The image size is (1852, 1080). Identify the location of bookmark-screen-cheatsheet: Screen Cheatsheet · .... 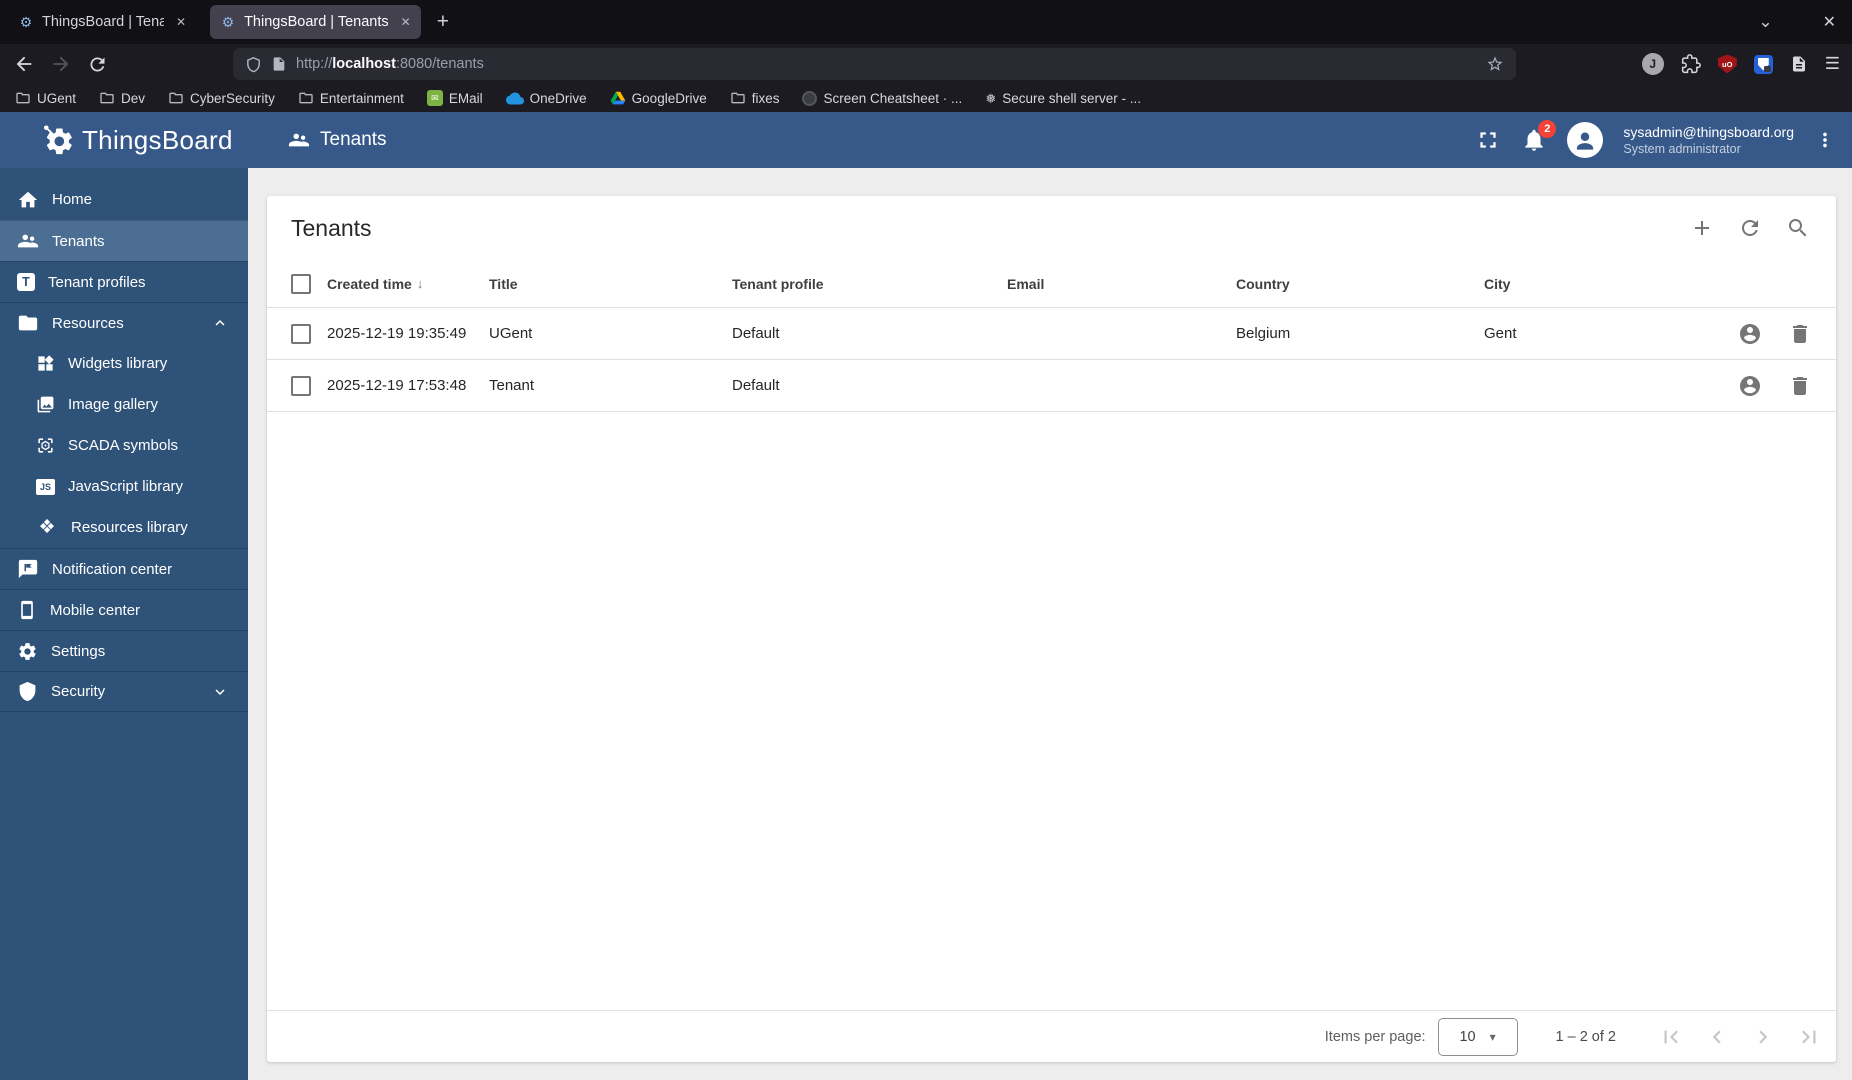
(882, 98).